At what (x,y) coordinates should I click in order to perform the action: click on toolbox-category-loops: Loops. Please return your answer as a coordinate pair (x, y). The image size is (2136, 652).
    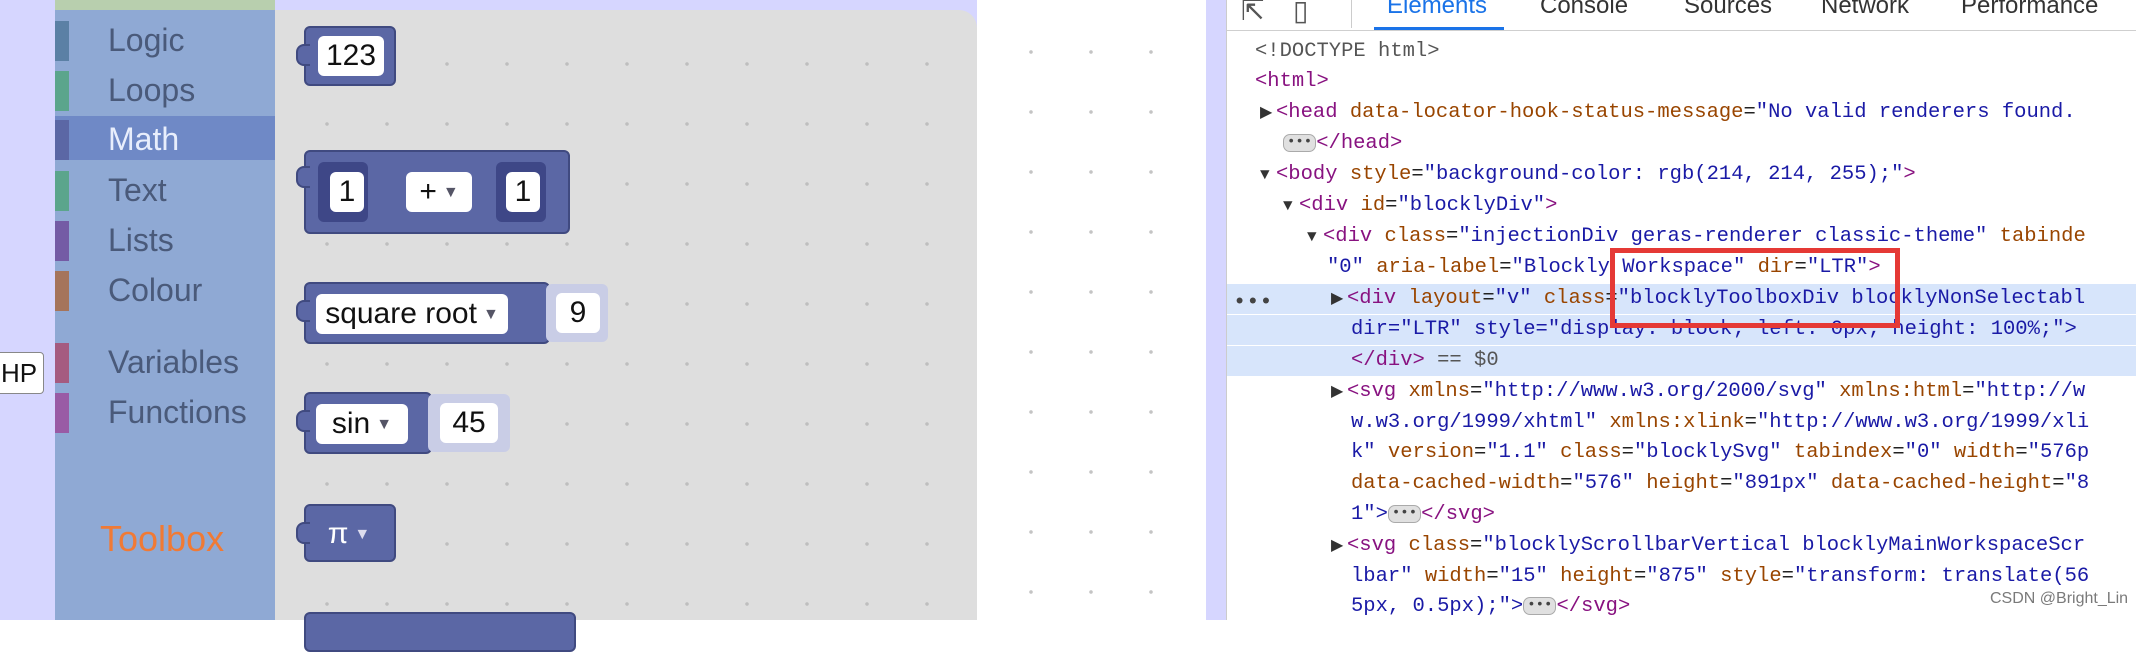
    Looking at the image, I should click on (165, 90).